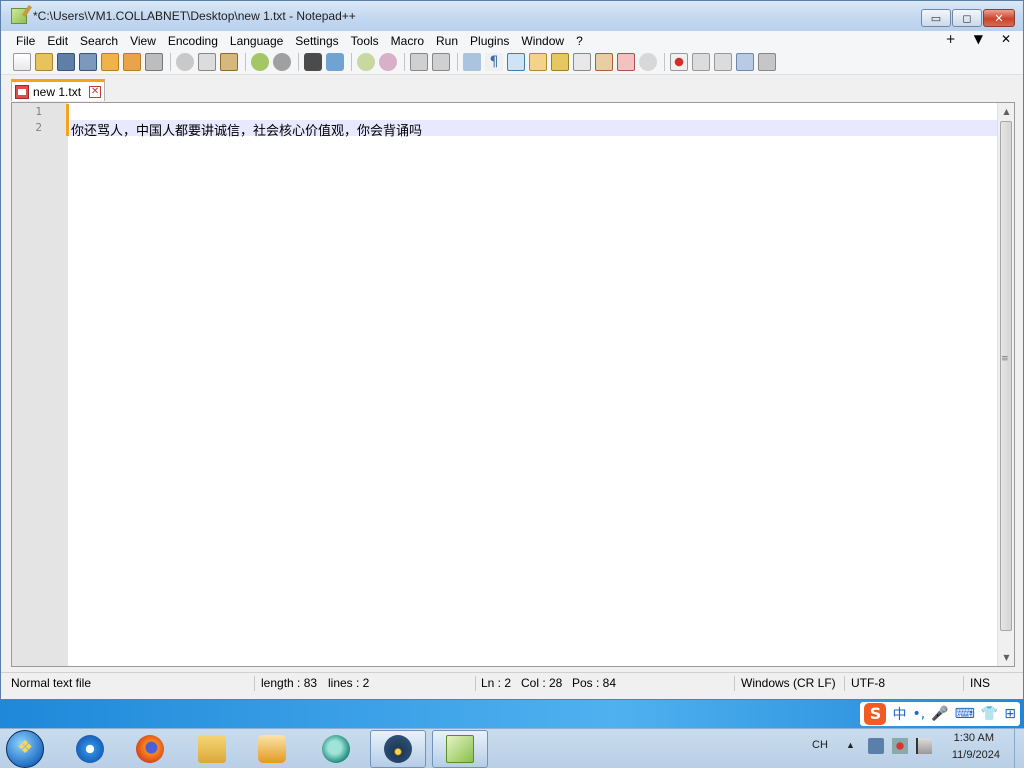 Image resolution: width=1024 pixels, height=768 pixels. I want to click on menu-settings: Settings, so click(316, 41).